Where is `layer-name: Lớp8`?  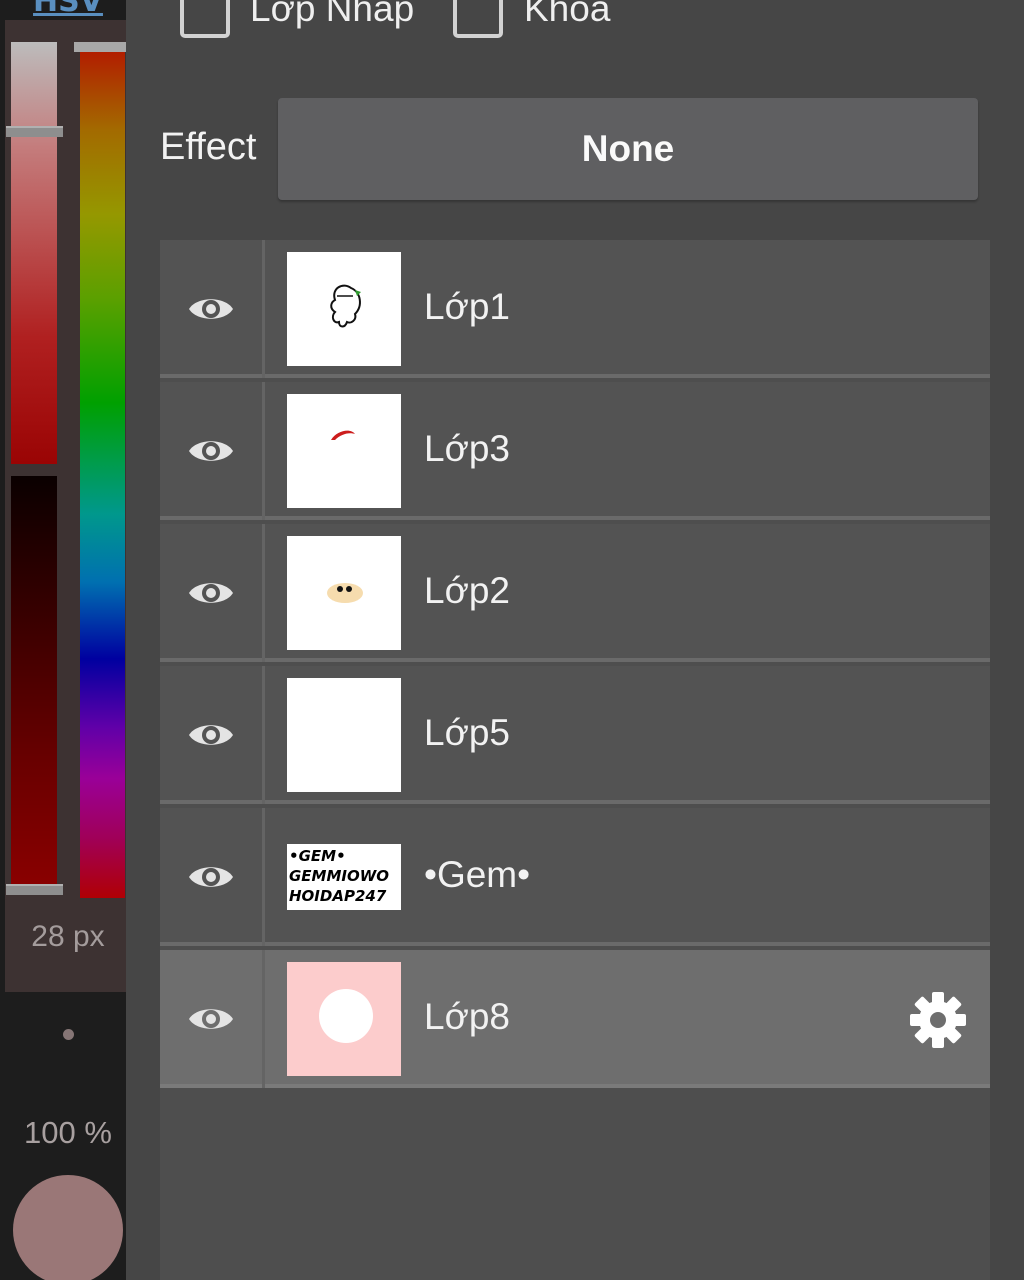 layer-name: Lớp8 is located at coordinates (467, 1016).